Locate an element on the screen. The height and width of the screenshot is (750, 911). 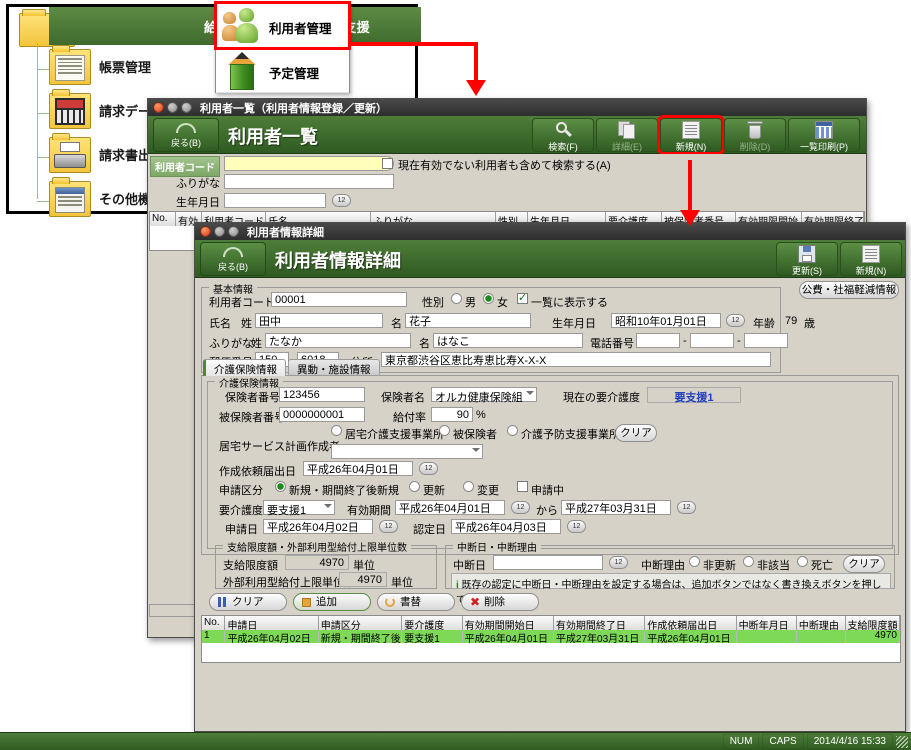
last-name-kana-input is located at coordinates (338, 340).